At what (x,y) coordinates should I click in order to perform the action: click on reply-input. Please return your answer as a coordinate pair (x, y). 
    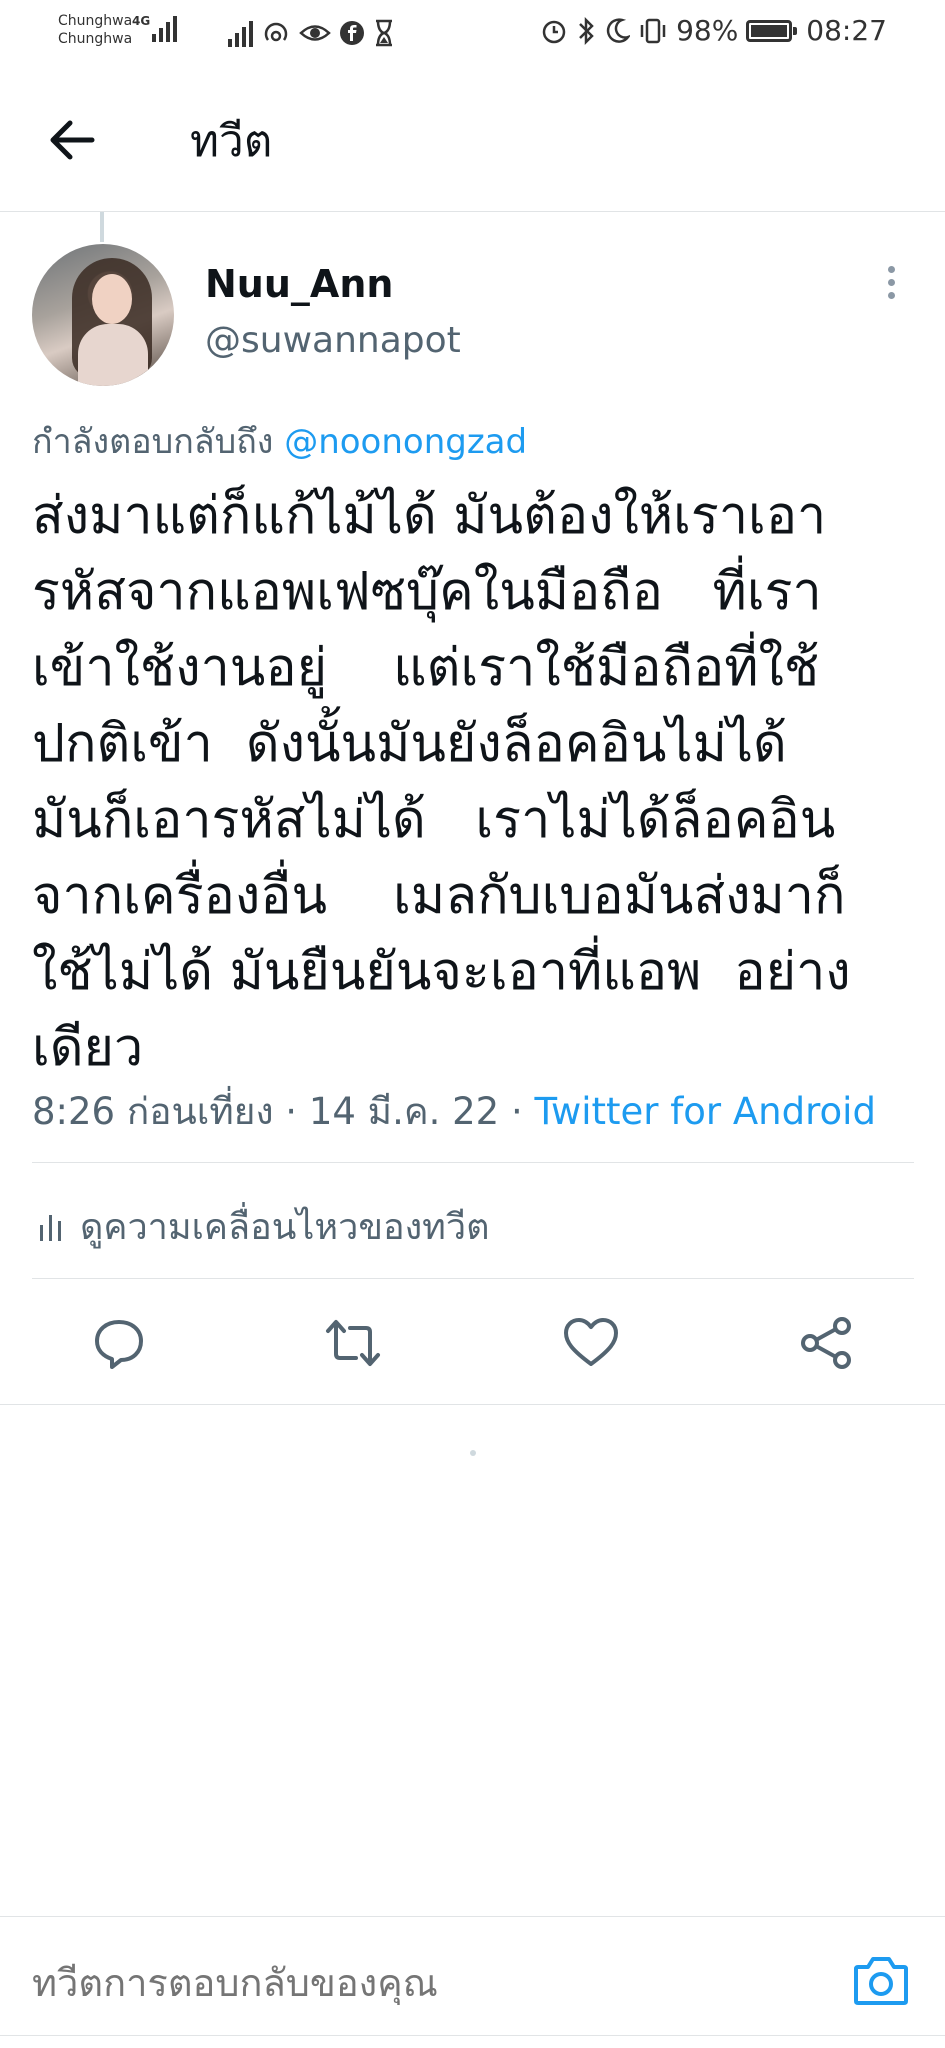
    Looking at the image, I should click on (412, 1983).